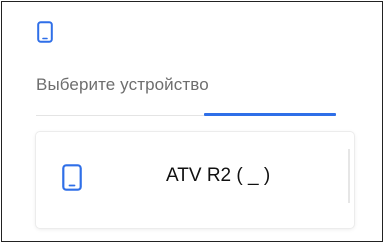 The image size is (386, 244). What do you see at coordinates (122, 84) in the screenshot?
I see `page-title: Выберите устройство` at bounding box center [122, 84].